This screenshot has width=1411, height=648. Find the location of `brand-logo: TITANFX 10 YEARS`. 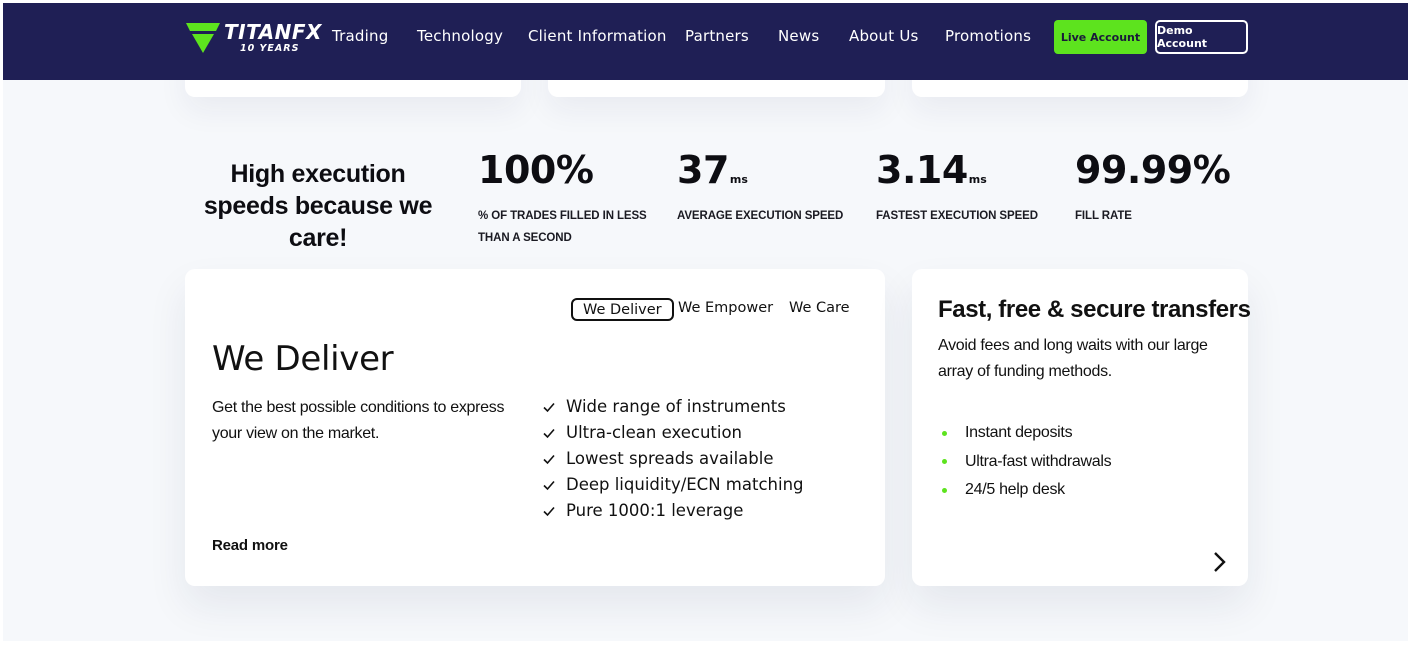

brand-logo: TITANFX 10 YEARS is located at coordinates (253, 40).